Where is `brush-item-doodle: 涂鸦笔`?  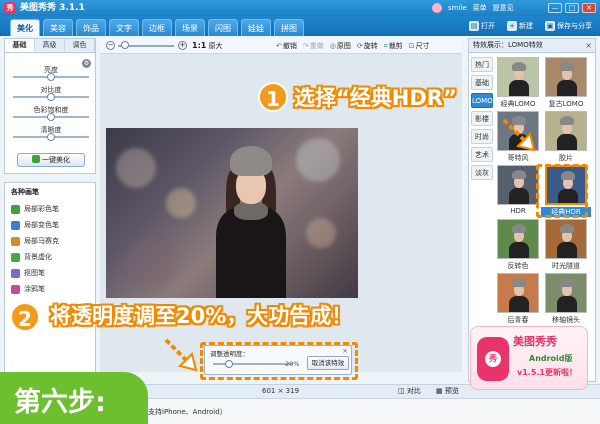 brush-item-doodle: 涂鸦笔 is located at coordinates (28, 289).